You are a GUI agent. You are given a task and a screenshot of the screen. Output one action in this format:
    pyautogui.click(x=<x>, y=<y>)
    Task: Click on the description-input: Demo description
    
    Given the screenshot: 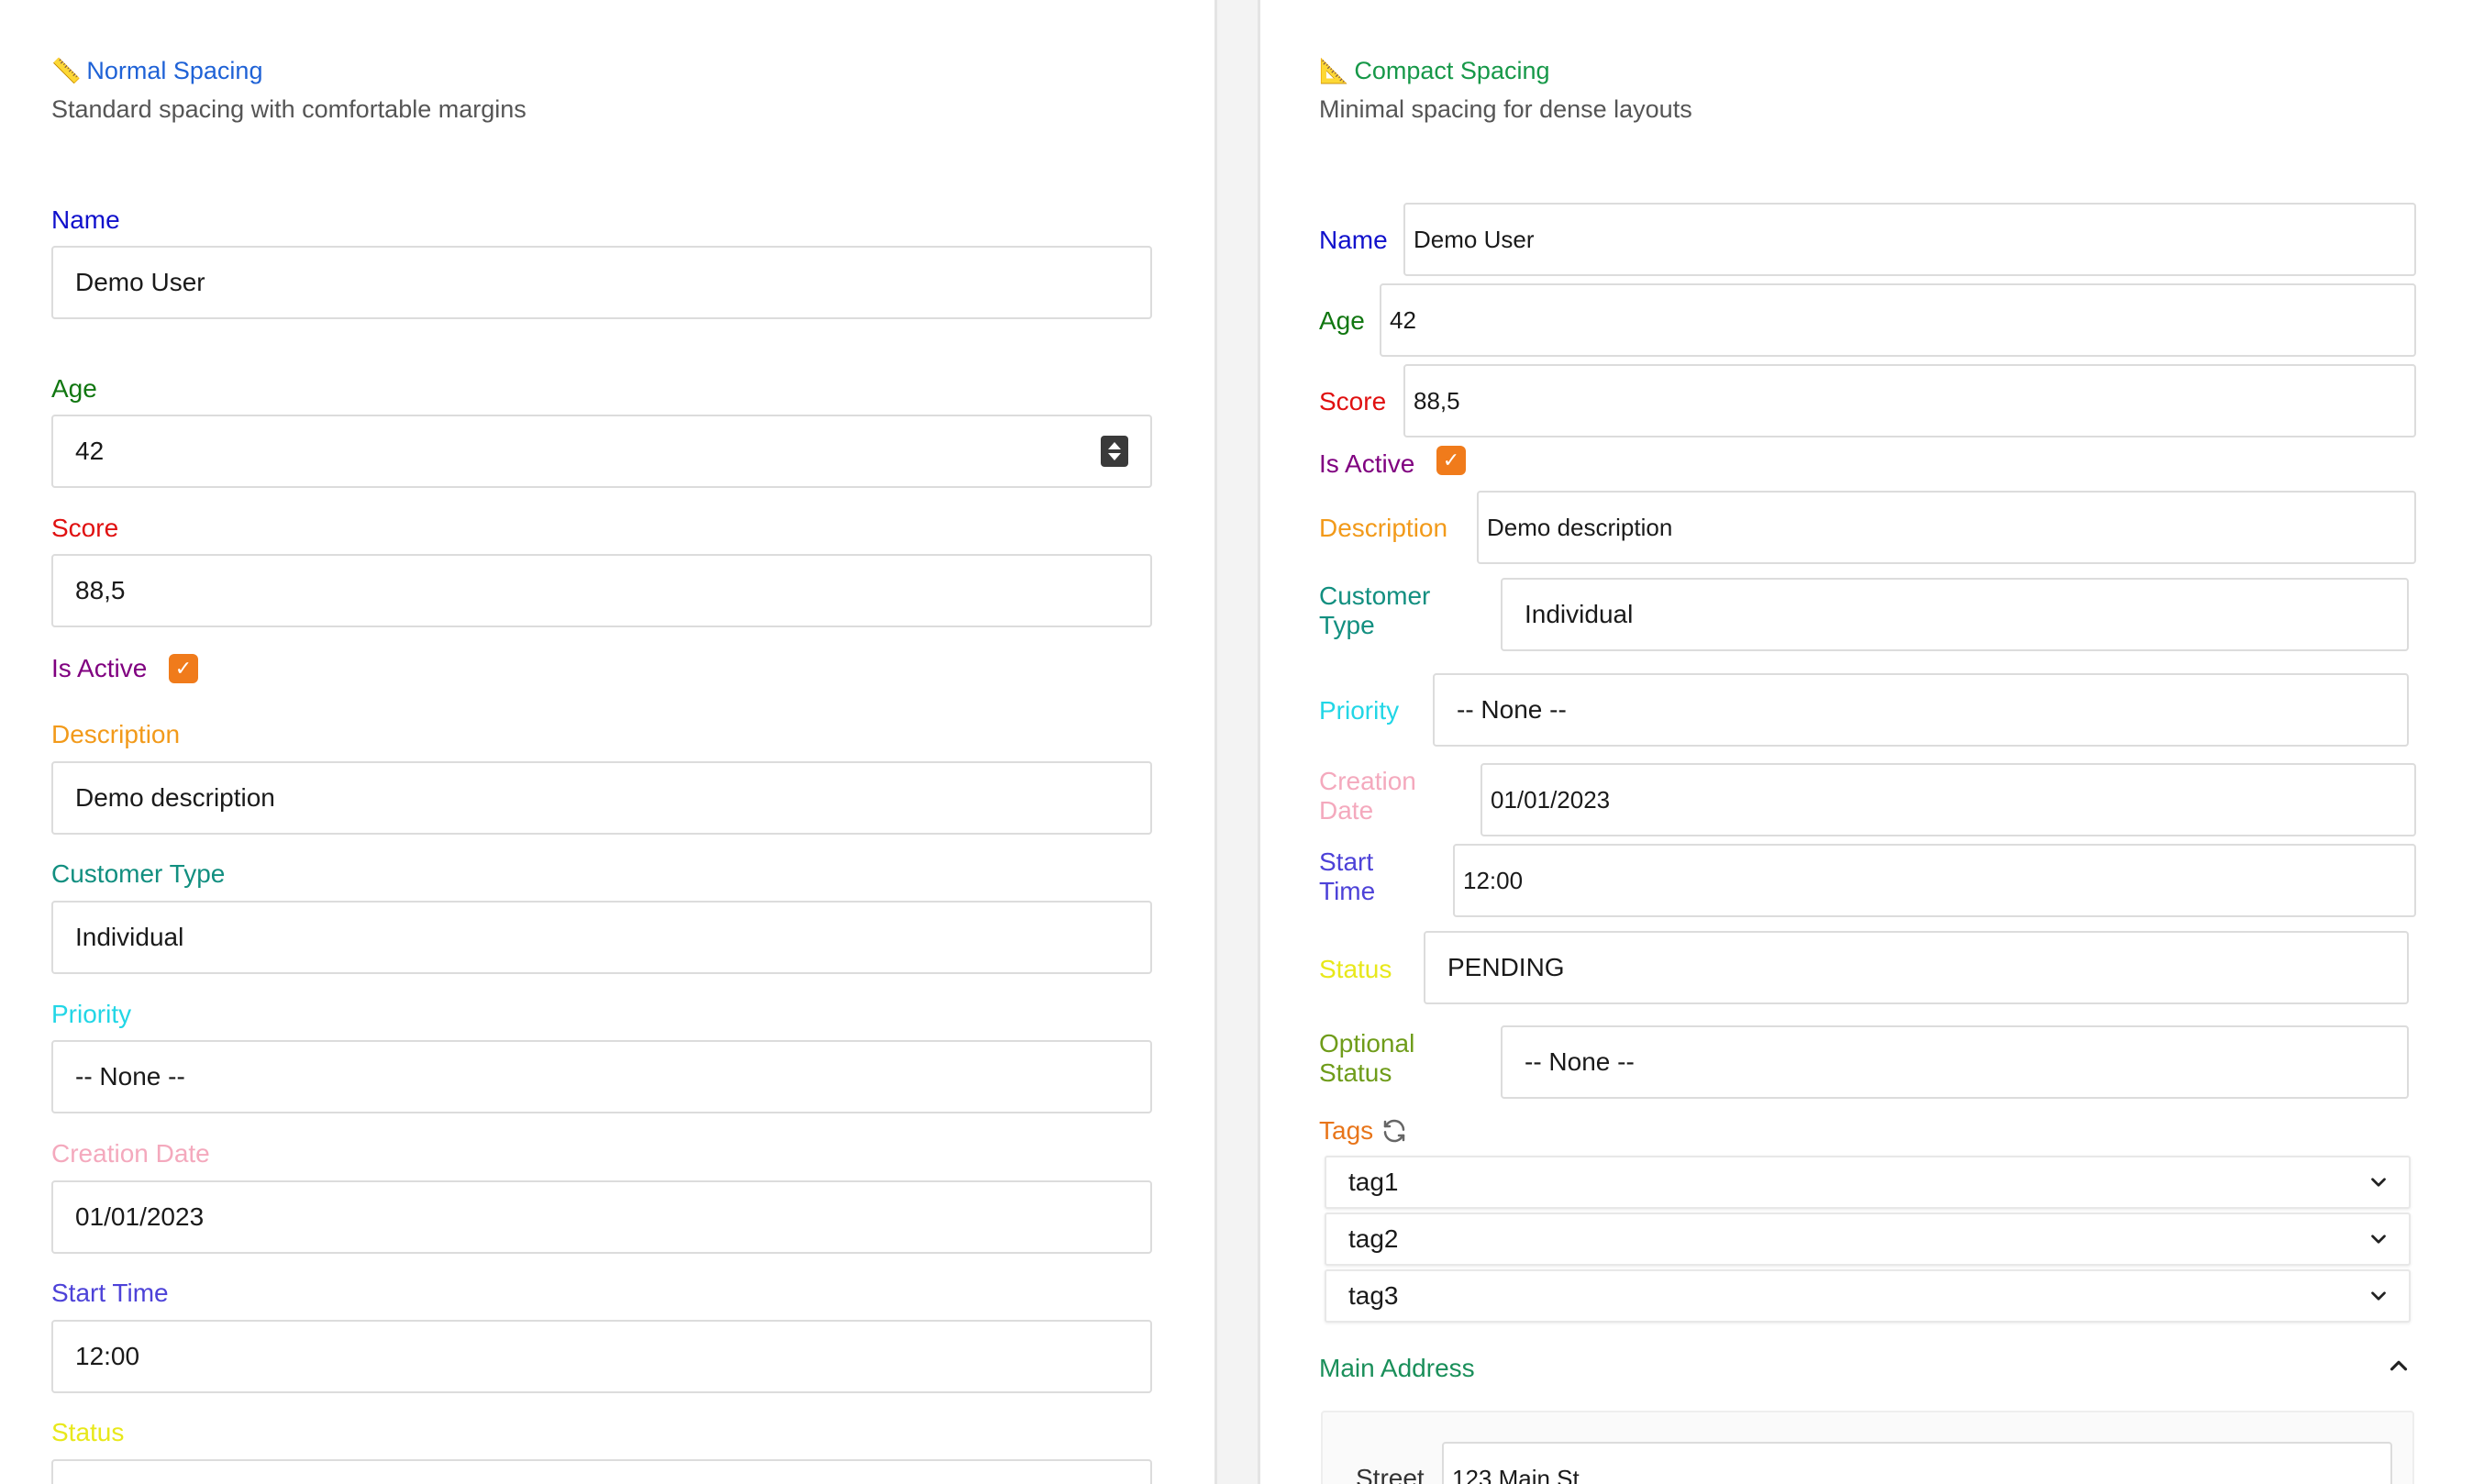 What is the action you would take?
    pyautogui.click(x=601, y=798)
    